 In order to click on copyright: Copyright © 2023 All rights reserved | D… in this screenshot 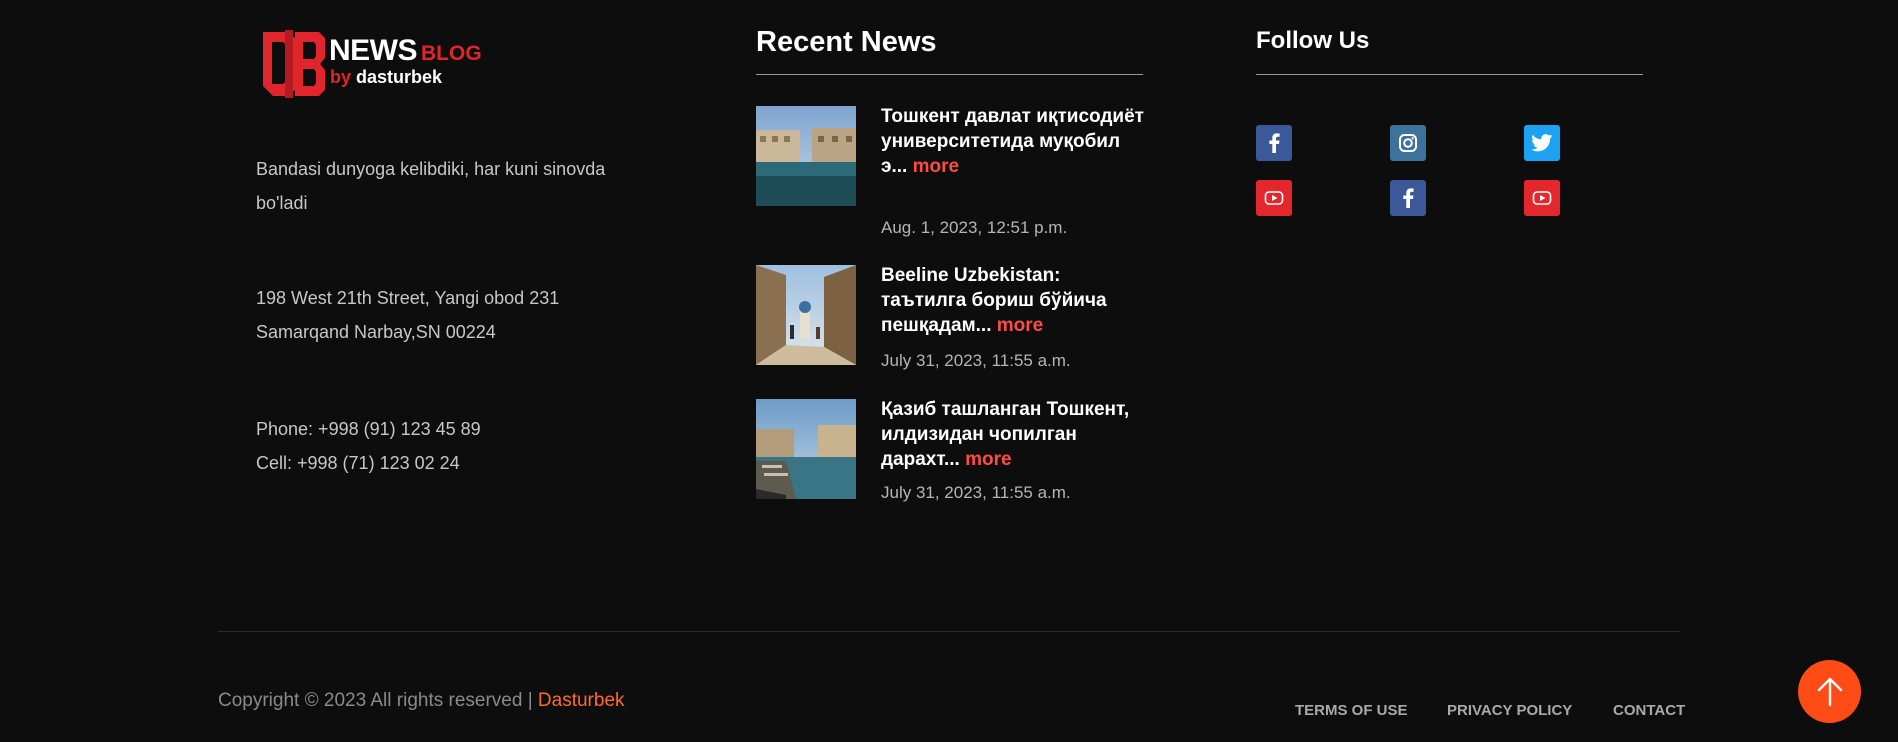, I will do `click(421, 701)`.